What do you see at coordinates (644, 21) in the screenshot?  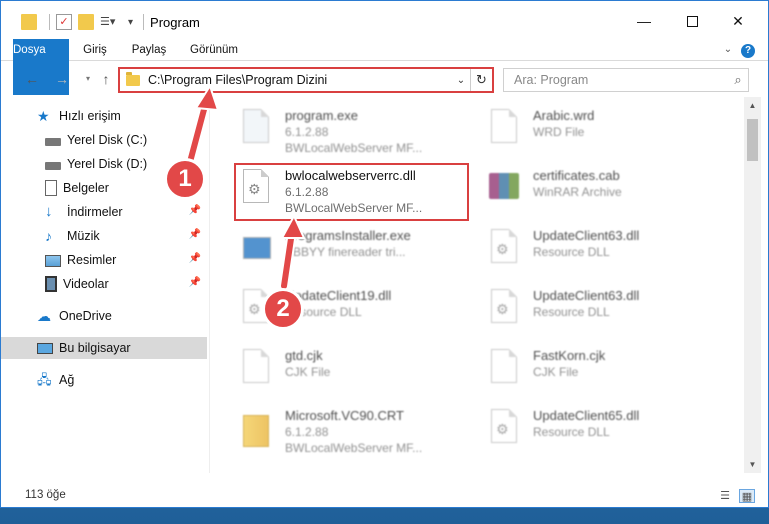 I see `minimize-button: —` at bounding box center [644, 21].